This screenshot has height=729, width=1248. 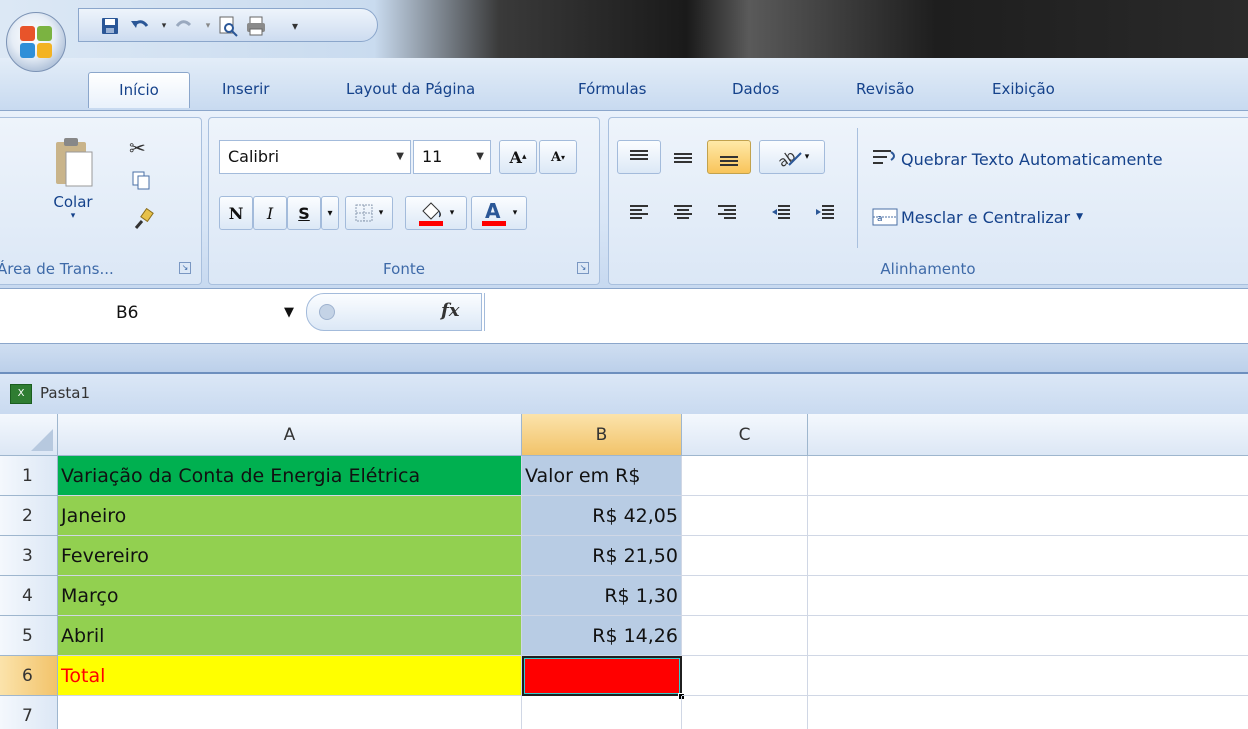 What do you see at coordinates (185, 268) in the screenshot?
I see `clipboard-launcher-icon: ↘` at bounding box center [185, 268].